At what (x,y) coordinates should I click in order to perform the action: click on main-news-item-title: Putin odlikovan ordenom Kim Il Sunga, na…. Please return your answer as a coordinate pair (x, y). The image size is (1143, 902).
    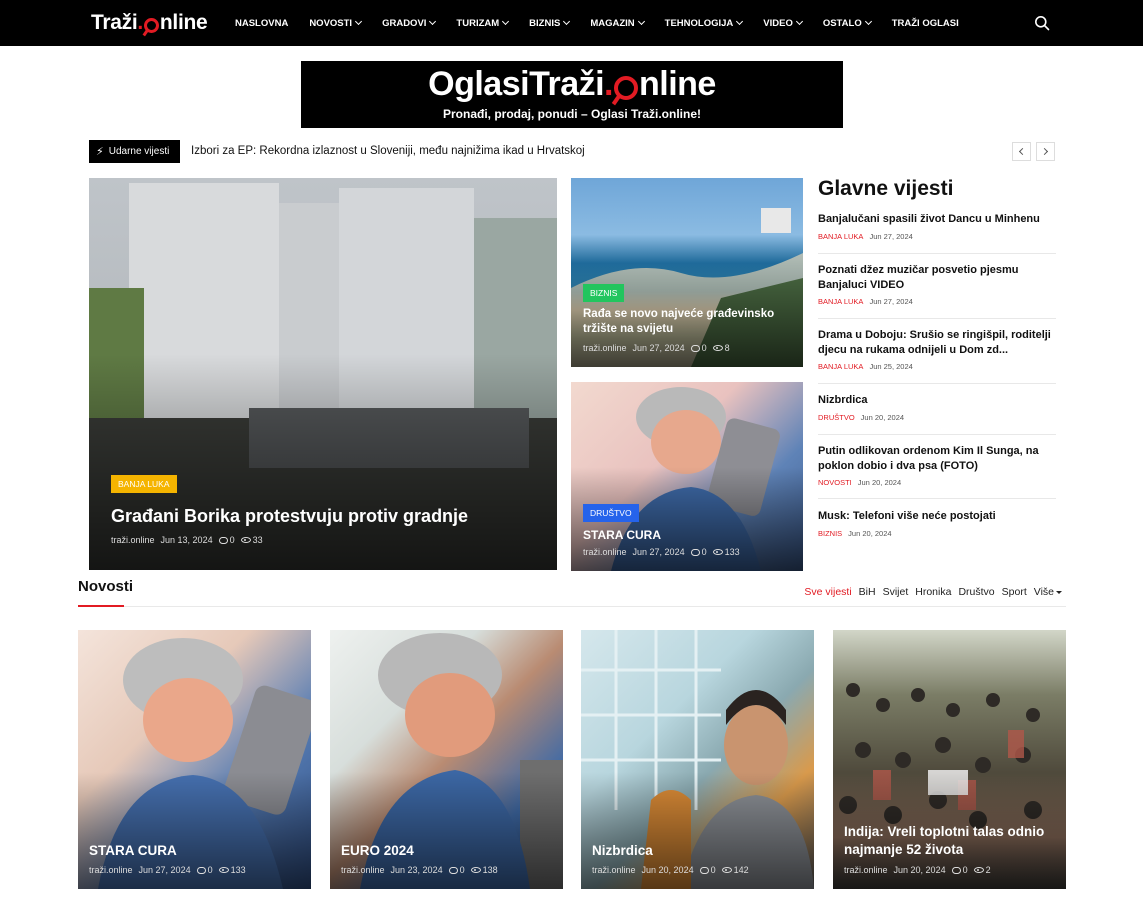
    Looking at the image, I should click on (937, 458).